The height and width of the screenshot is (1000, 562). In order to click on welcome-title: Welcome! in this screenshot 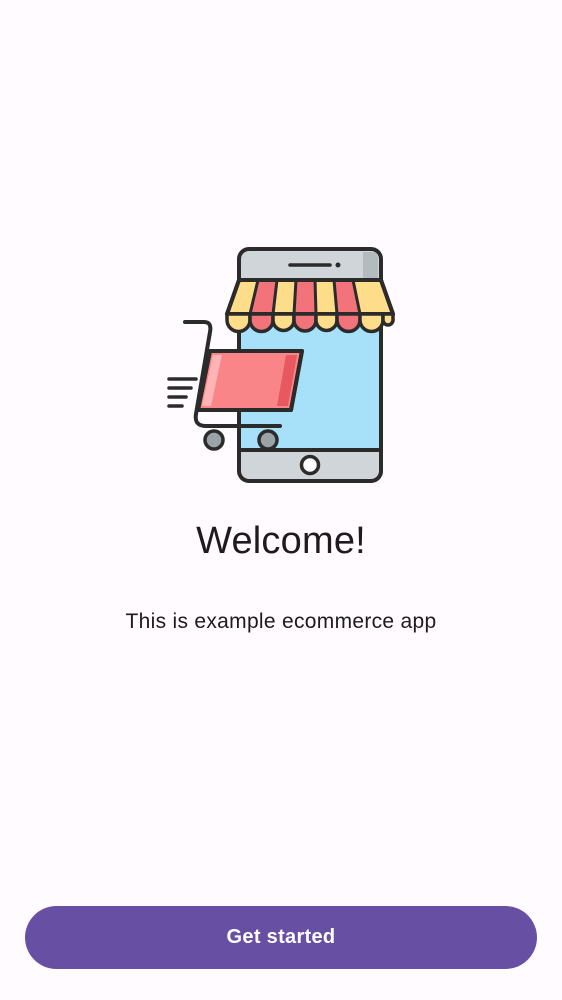, I will do `click(281, 541)`.